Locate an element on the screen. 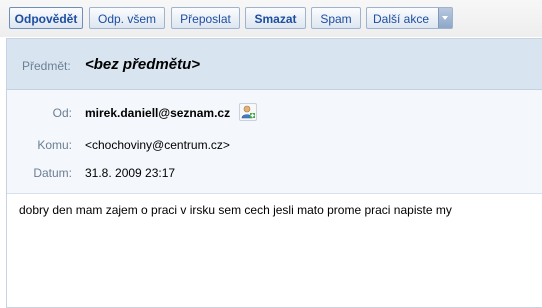  from-address: mirek.daniell@seznam.cz is located at coordinates (157, 113).